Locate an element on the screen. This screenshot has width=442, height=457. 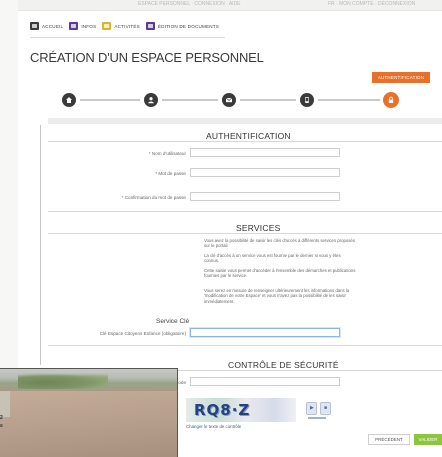
activities-icon is located at coordinates (107, 26).